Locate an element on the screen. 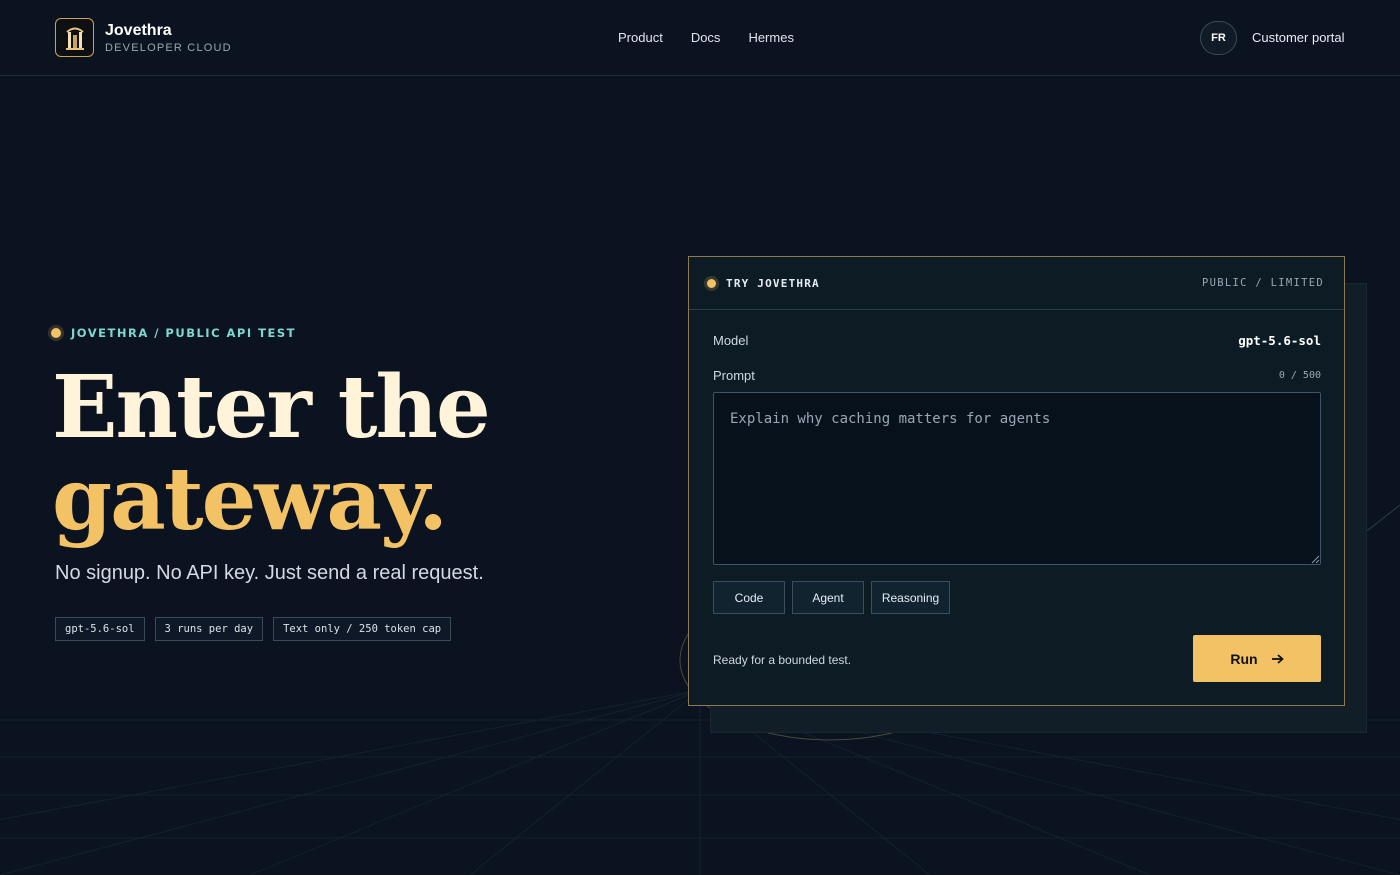  nav-item-docs: Docs is located at coordinates (706, 37).